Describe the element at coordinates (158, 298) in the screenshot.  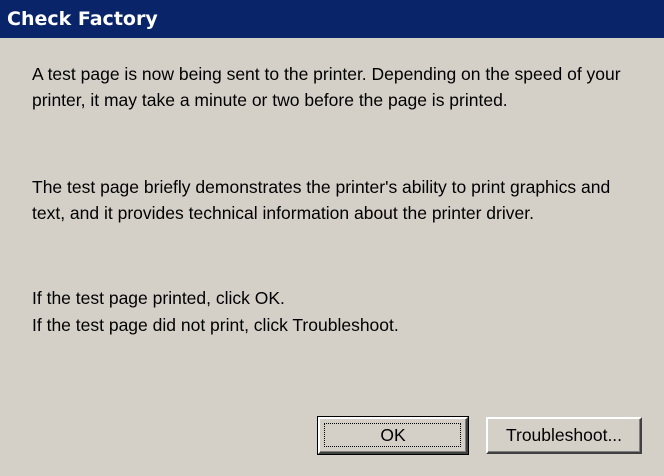
I see `message-line-ok: If the test page printed, click OK.` at that location.